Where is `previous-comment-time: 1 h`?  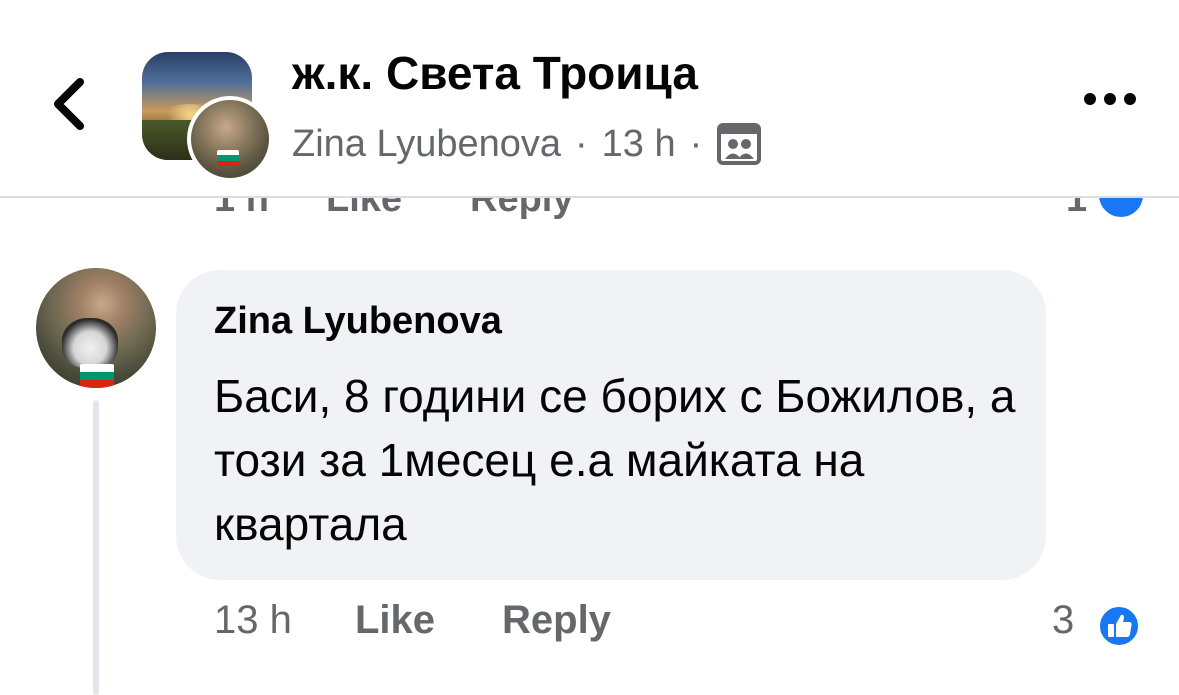
previous-comment-time: 1 h is located at coordinates (241, 208).